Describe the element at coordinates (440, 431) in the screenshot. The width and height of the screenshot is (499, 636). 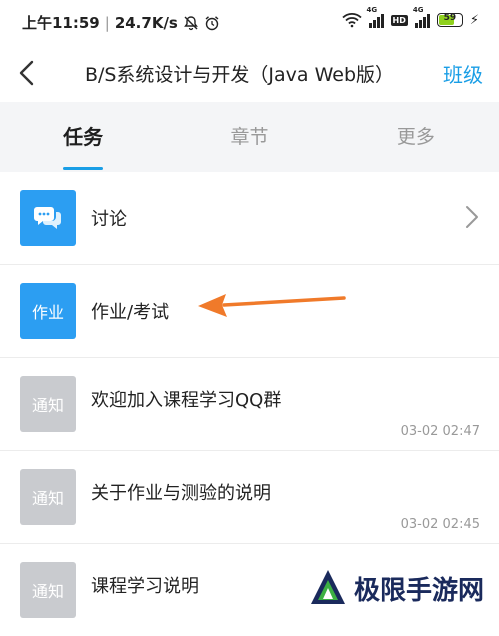
I see `list-item-time: 03-02 02:47` at that location.